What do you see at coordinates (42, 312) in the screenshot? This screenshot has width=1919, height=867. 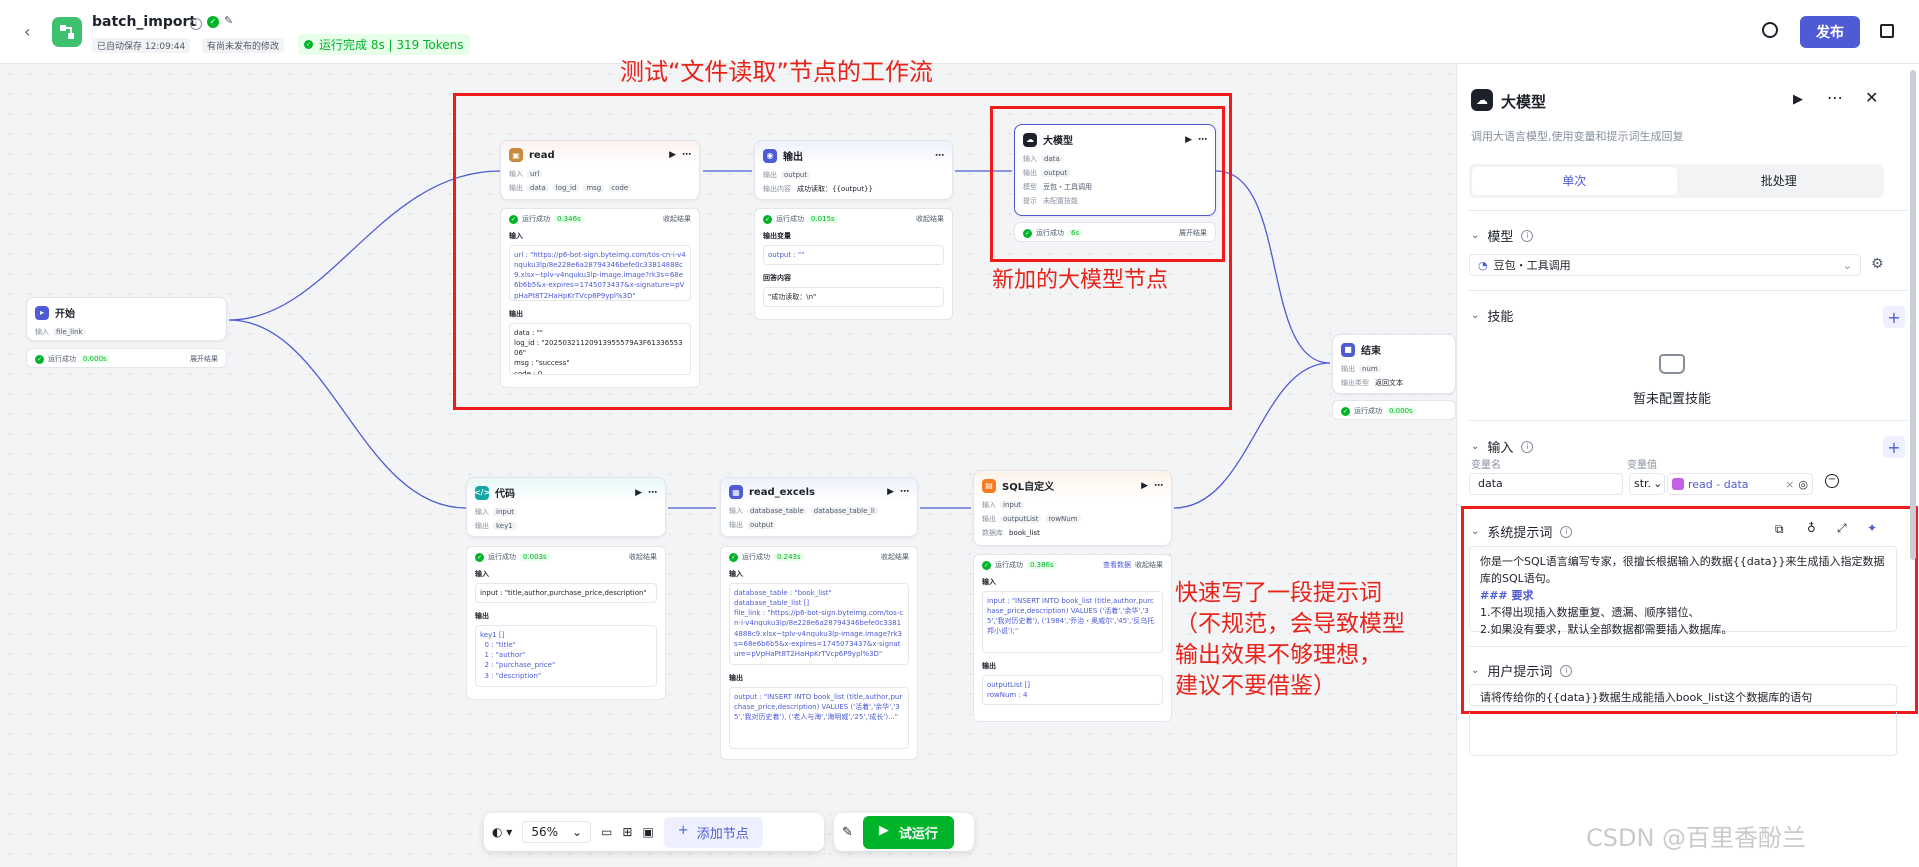 I see `start-icon: ▸` at bounding box center [42, 312].